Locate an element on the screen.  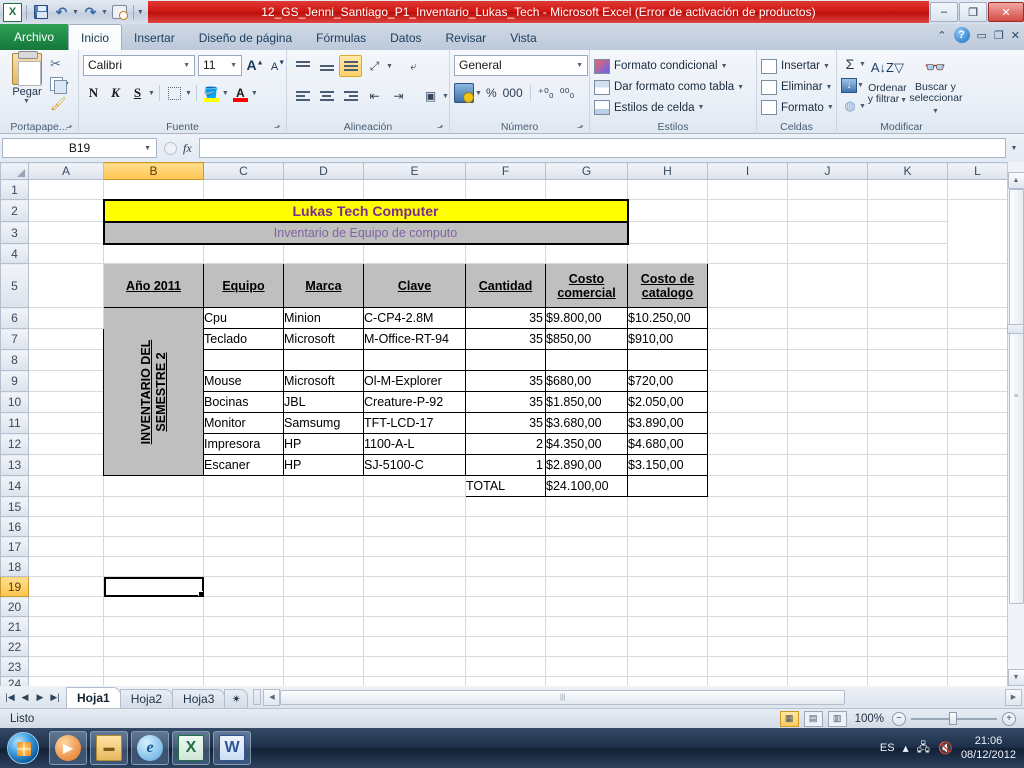
table-cell-costo-catalogo: $910,00 is located at coordinates (667, 339).